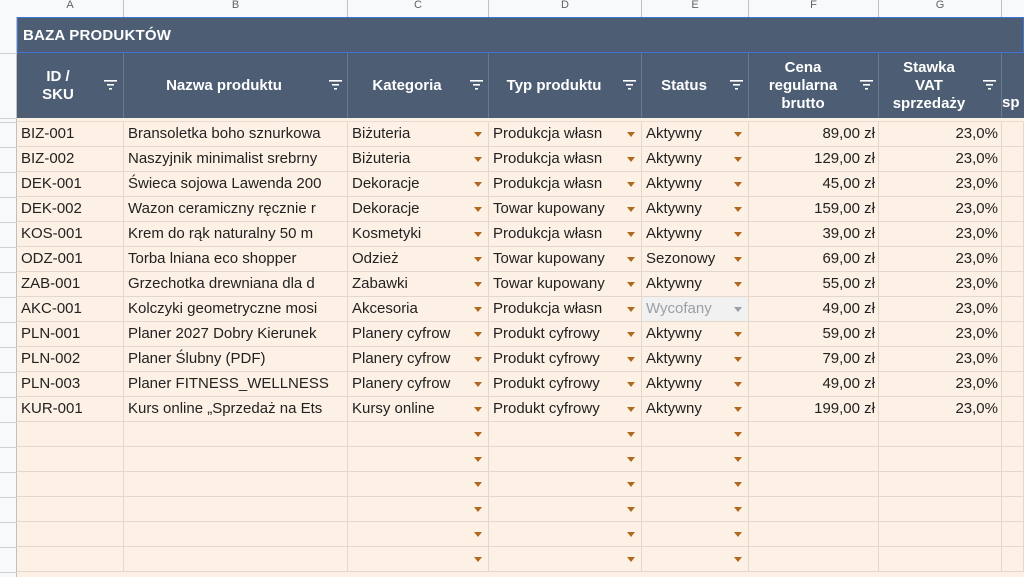 The width and height of the screenshot is (1024, 577). I want to click on cell-category: Kursy online, so click(418, 409).